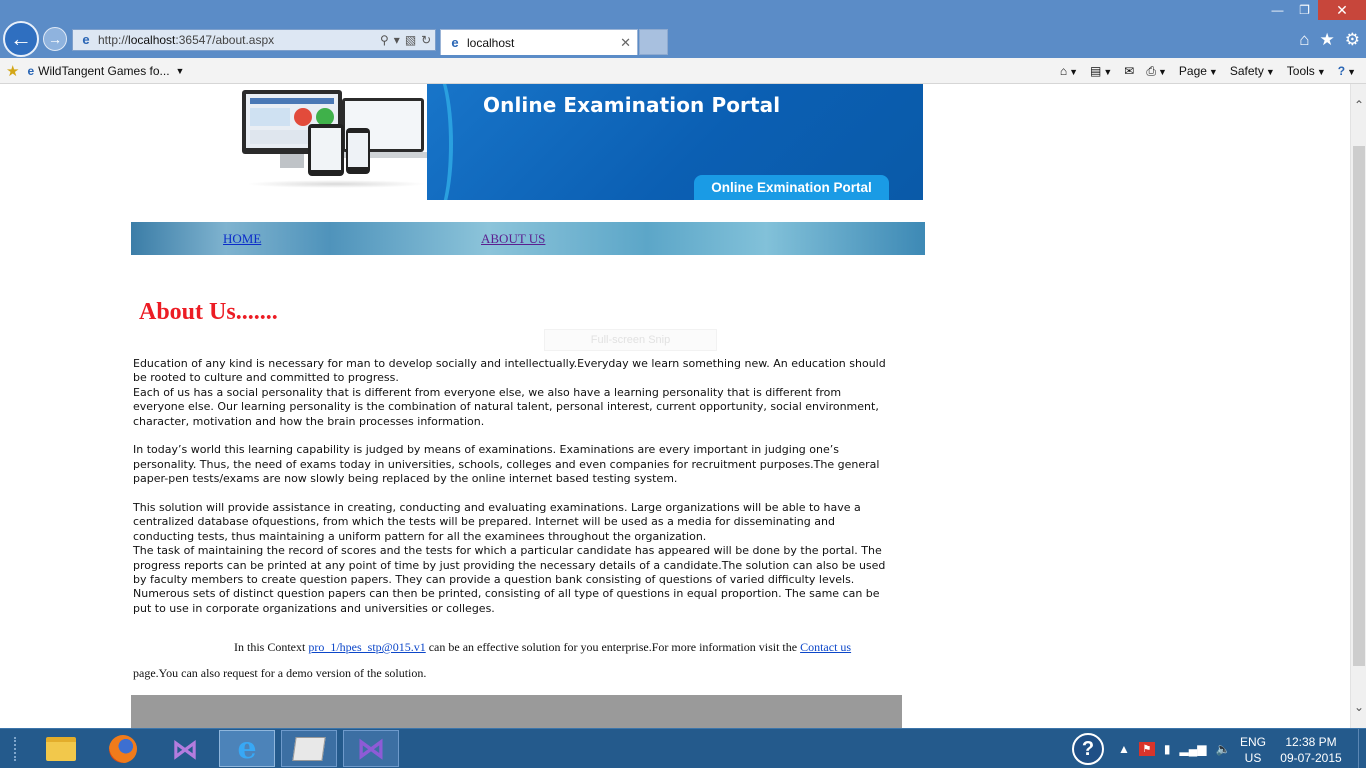 This screenshot has width=1366, height=768. I want to click on favorites-star-icon: ★, so click(12, 71).